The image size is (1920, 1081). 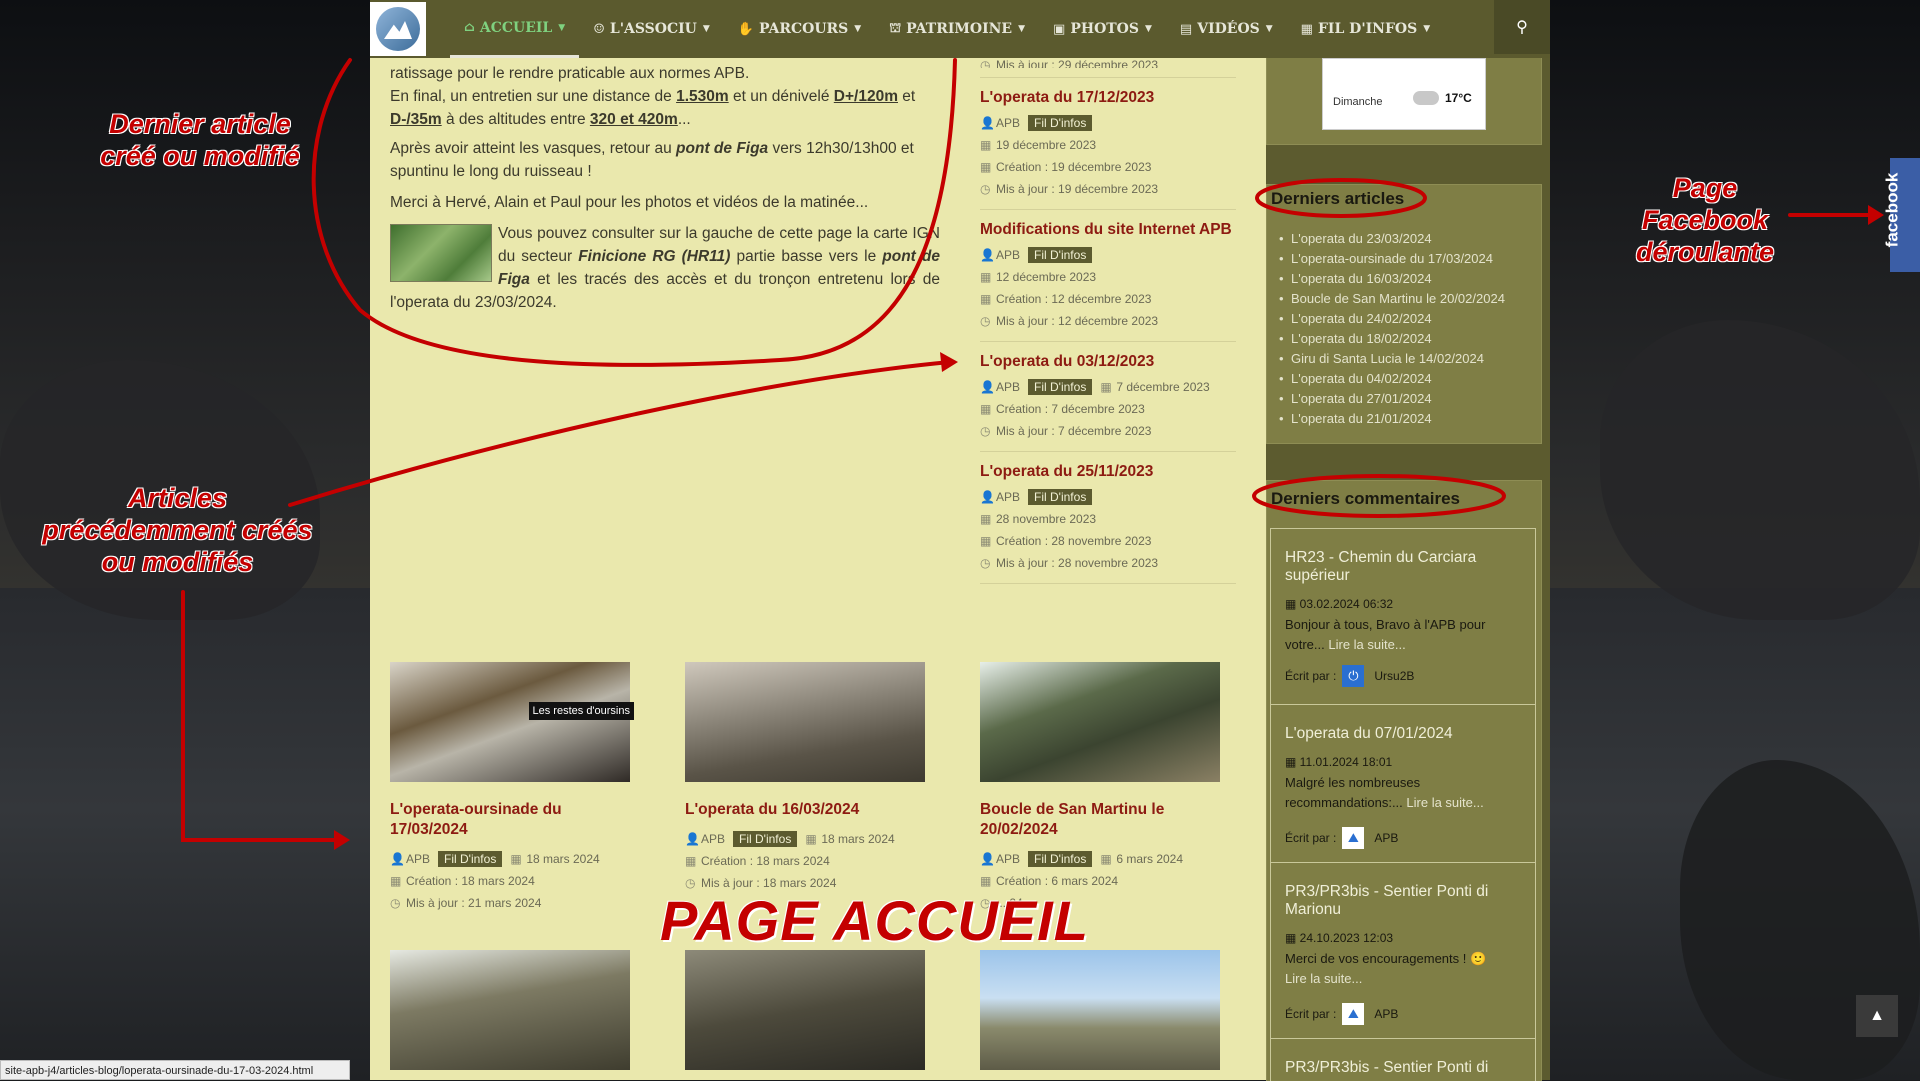 What do you see at coordinates (620, 433) in the screenshot?
I see `arrow-previous-articles` at bounding box center [620, 433].